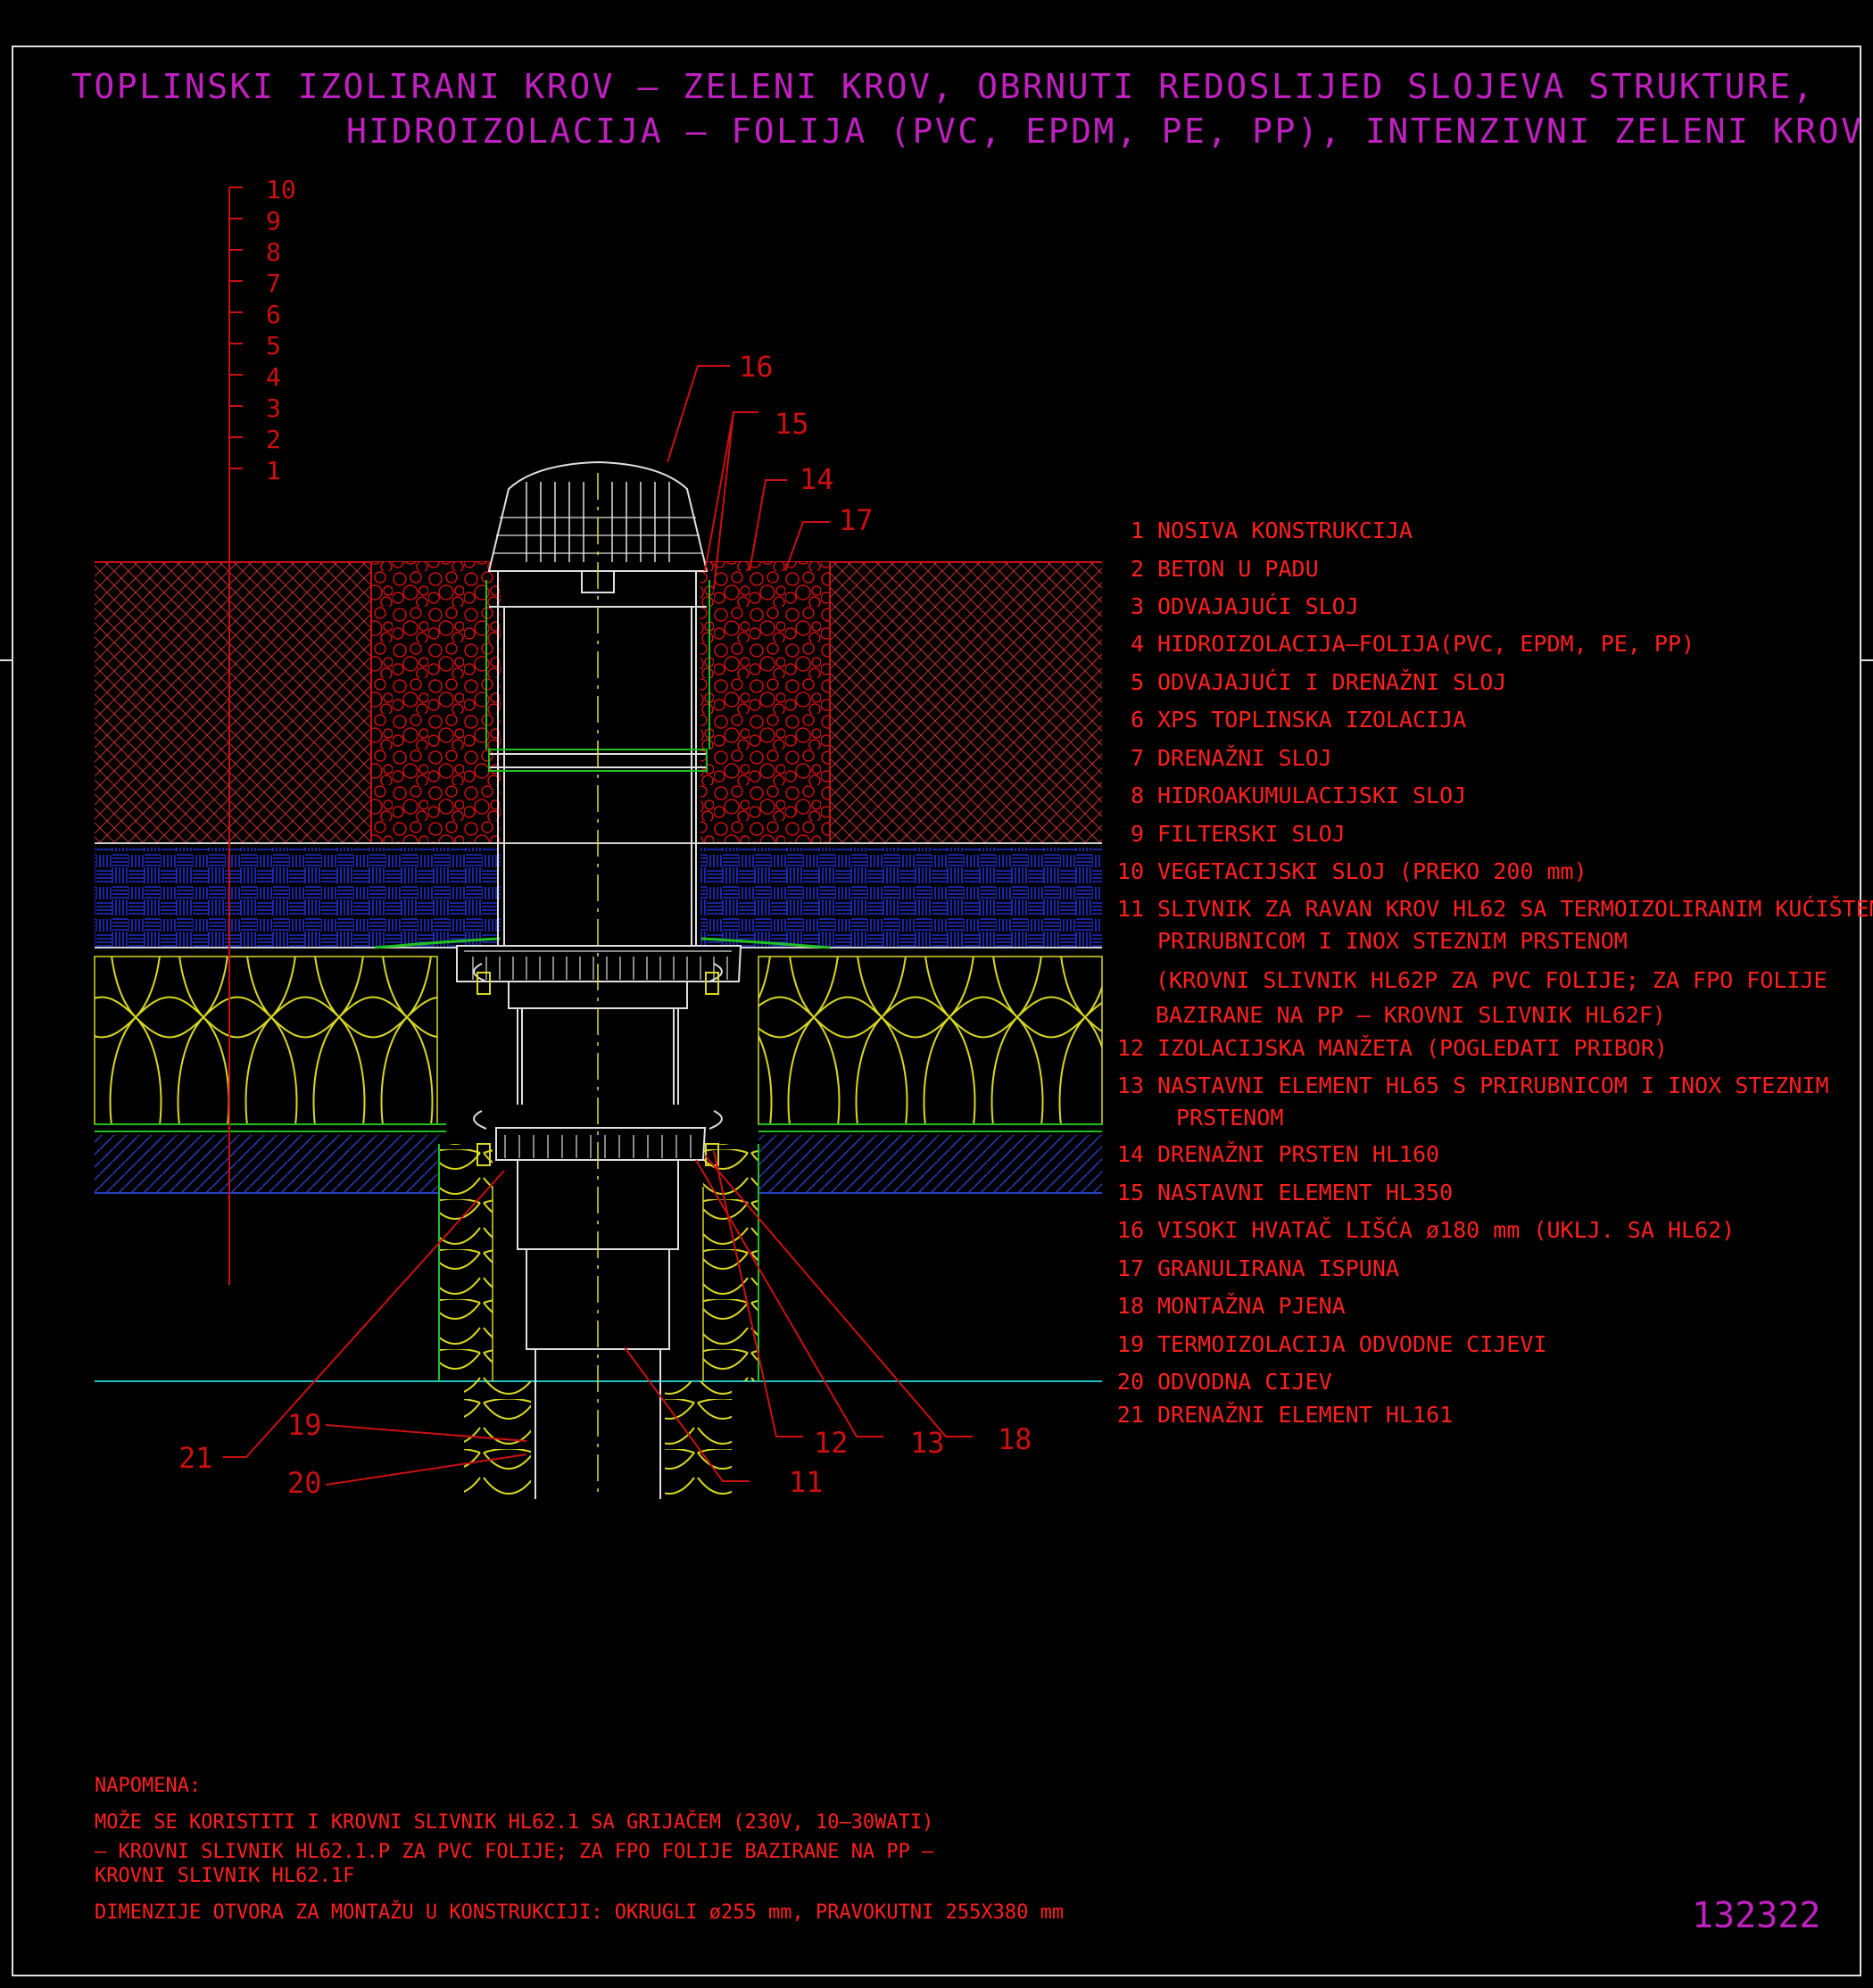 This screenshot has height=1988, width=1873. I want to click on legend-text: NASTAVNI ELEMENT HL350, so click(1305, 1192).